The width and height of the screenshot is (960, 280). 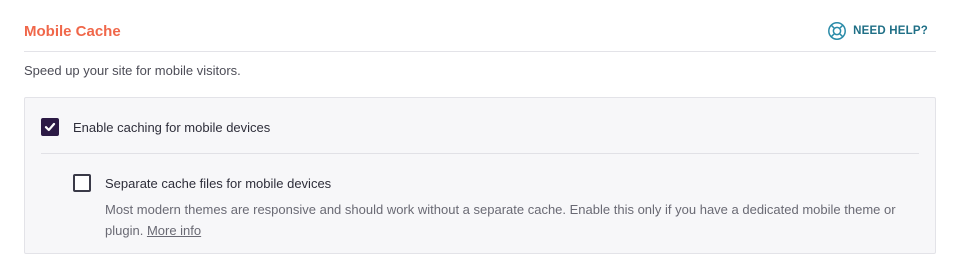 What do you see at coordinates (82, 183) in the screenshot?
I see `separate-cache-files-checkbox` at bounding box center [82, 183].